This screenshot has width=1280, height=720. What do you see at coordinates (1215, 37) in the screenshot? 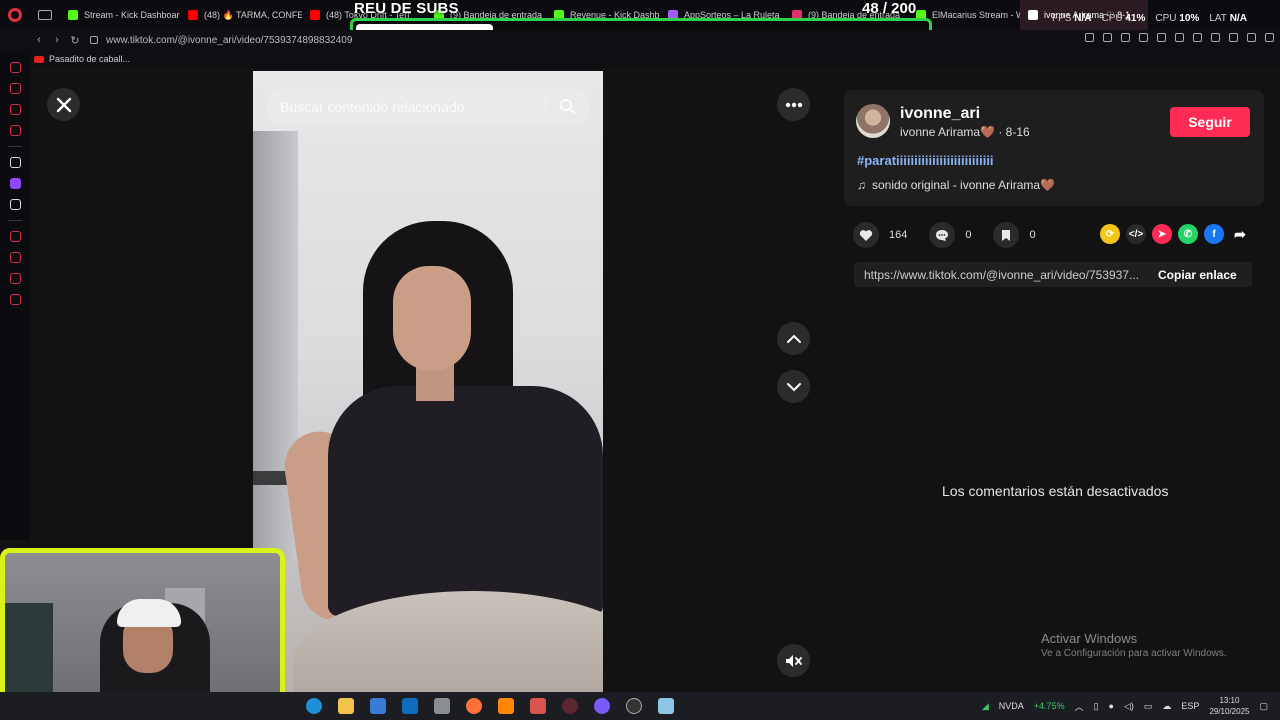
I see `extensions-icon` at bounding box center [1215, 37].